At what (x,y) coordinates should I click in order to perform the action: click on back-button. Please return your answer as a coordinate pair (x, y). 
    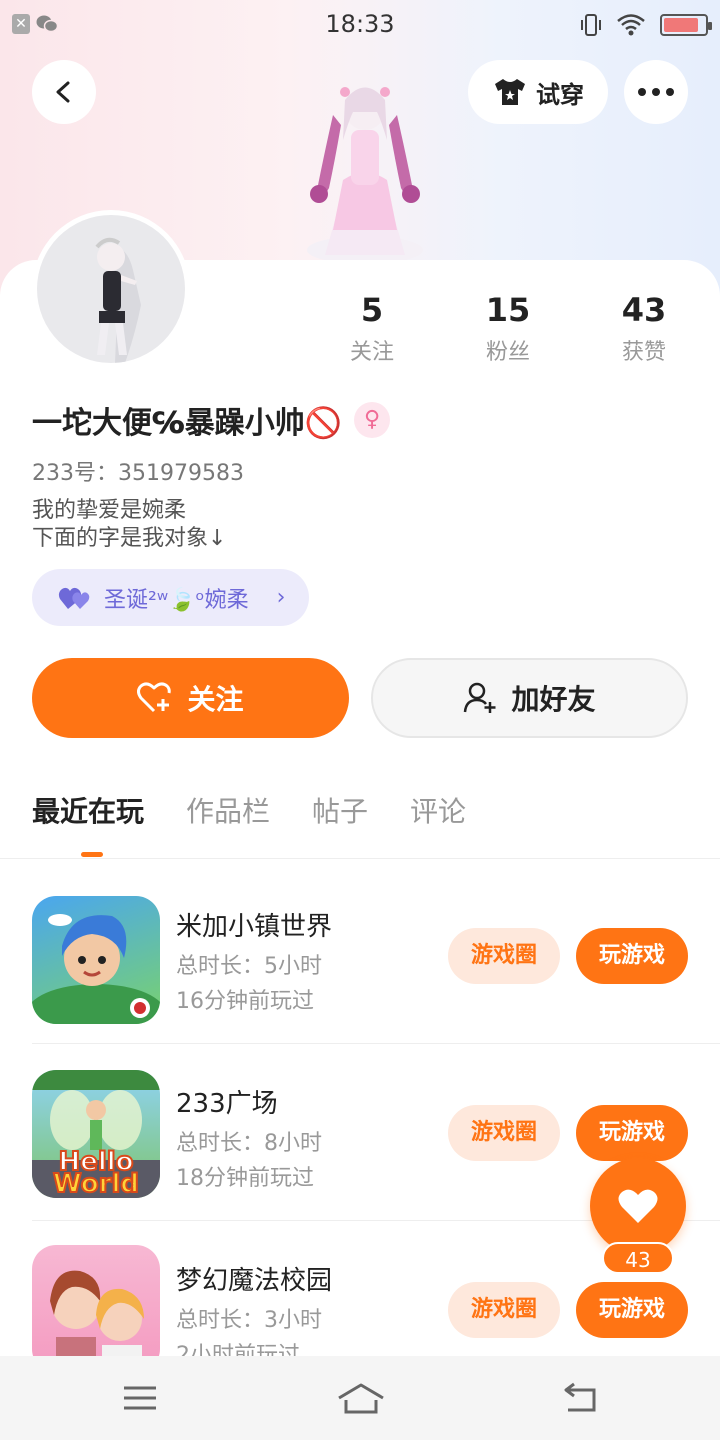
    Looking at the image, I should click on (64, 92).